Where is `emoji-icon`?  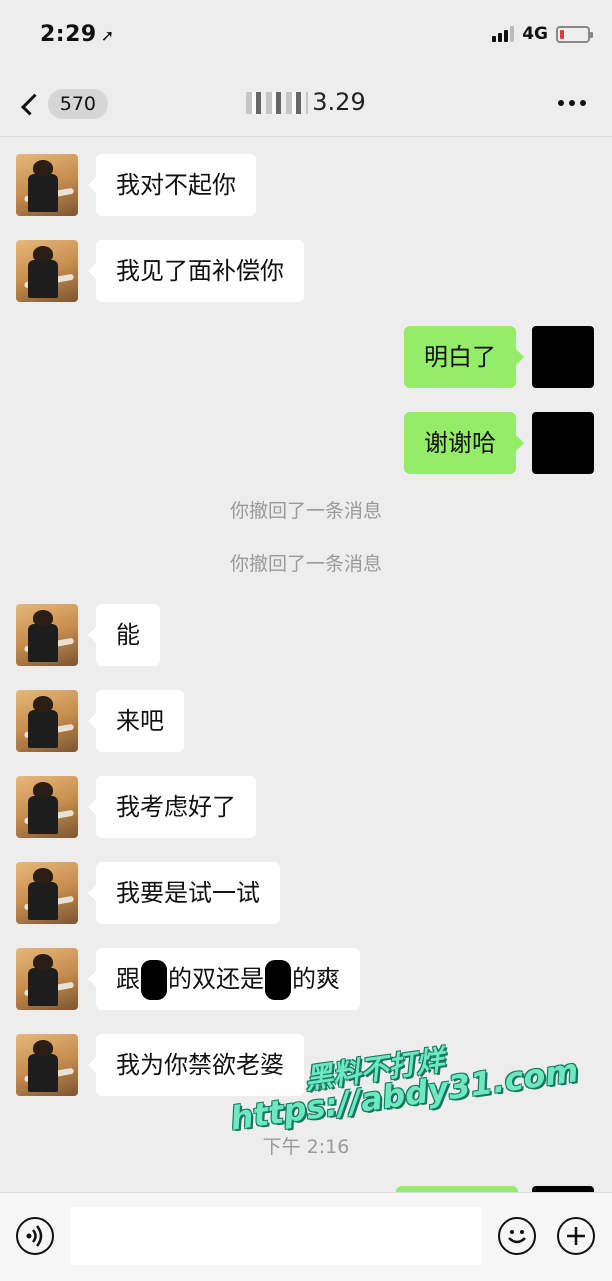 emoji-icon is located at coordinates (517, 1237).